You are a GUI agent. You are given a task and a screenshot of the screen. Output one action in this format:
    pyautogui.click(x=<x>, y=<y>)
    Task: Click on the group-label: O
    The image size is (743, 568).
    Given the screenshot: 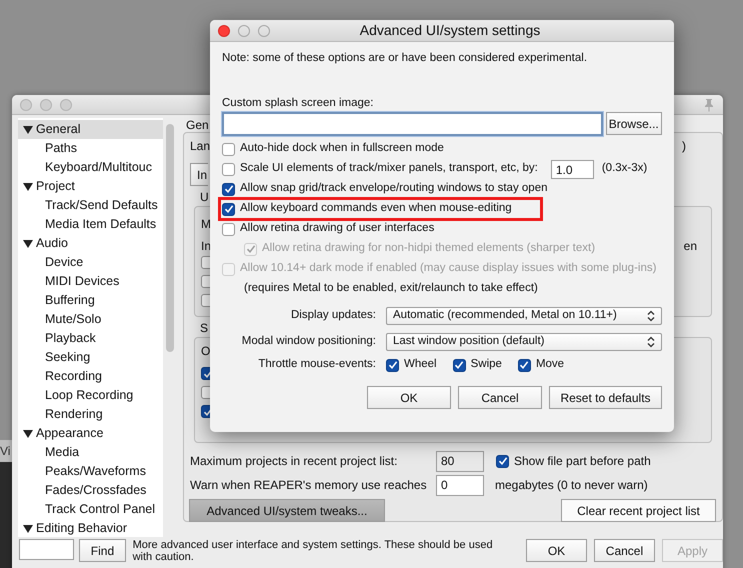 What is the action you would take?
    pyautogui.click(x=205, y=351)
    